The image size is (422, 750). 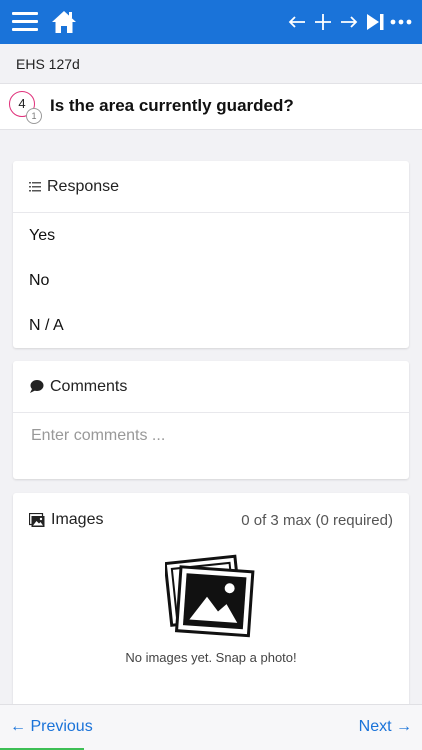 I want to click on images-card-header: Images 0 of 3 max (0 required), so click(x=211, y=520).